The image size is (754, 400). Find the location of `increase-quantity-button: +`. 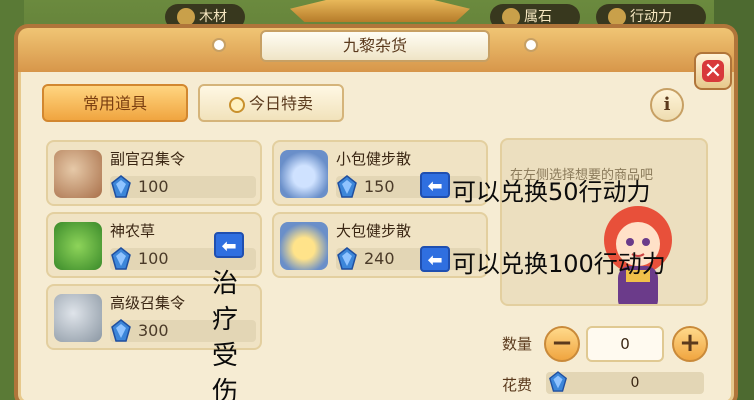

increase-quantity-button: + is located at coordinates (690, 344).